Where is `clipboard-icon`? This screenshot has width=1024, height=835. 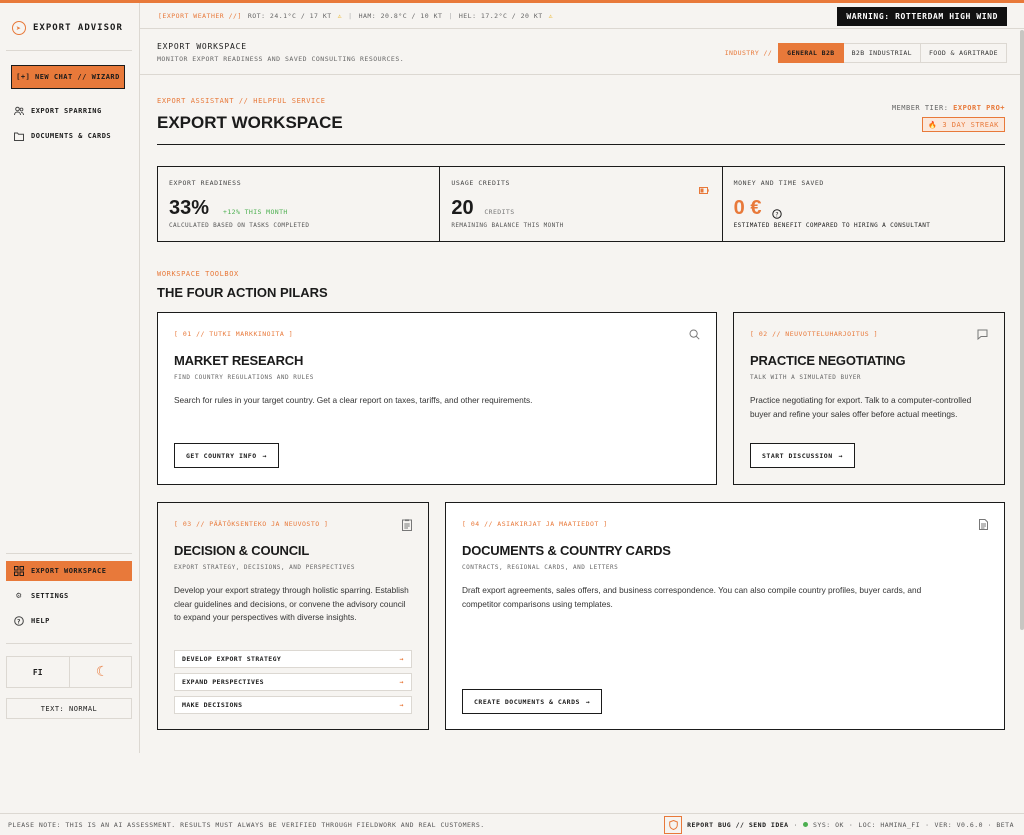 clipboard-icon is located at coordinates (407, 526).